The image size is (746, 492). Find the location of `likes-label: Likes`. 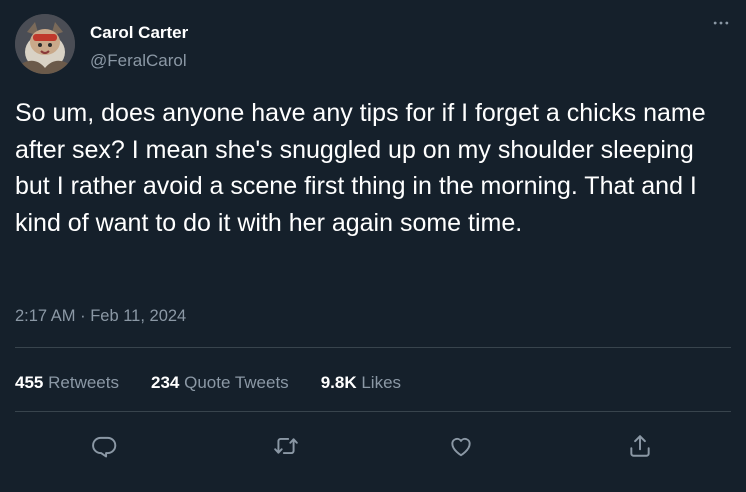

likes-label: Likes is located at coordinates (381, 382).